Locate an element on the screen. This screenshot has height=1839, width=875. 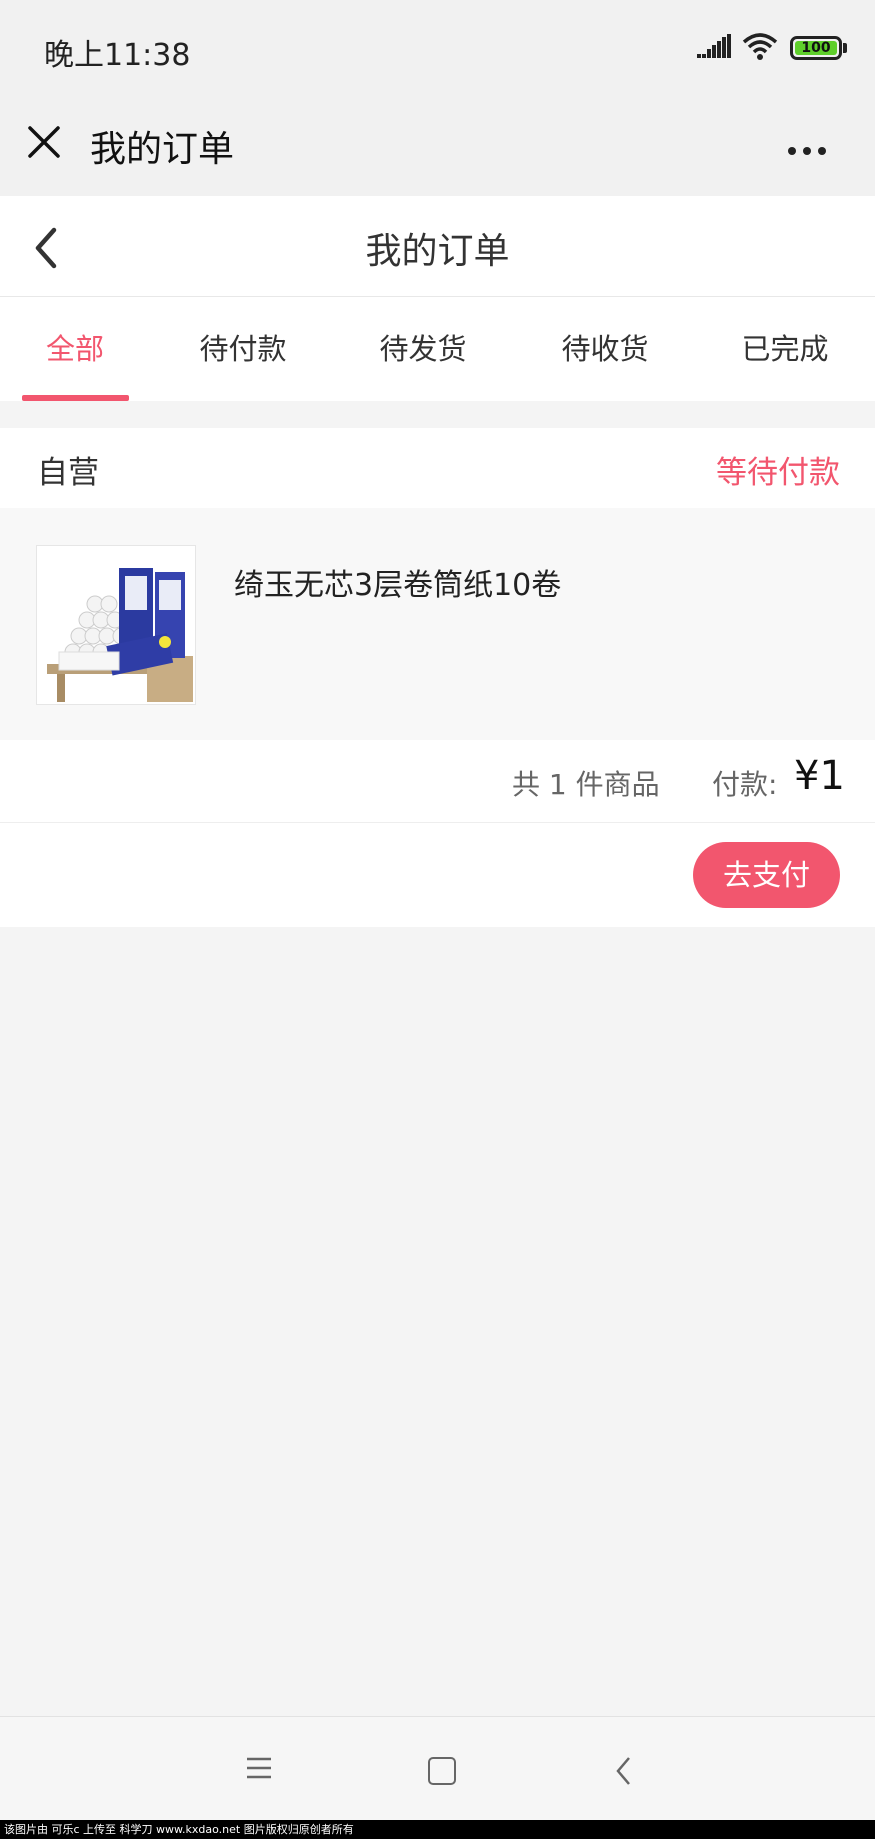
payment-amount: ¥1 is located at coordinates (819, 776).